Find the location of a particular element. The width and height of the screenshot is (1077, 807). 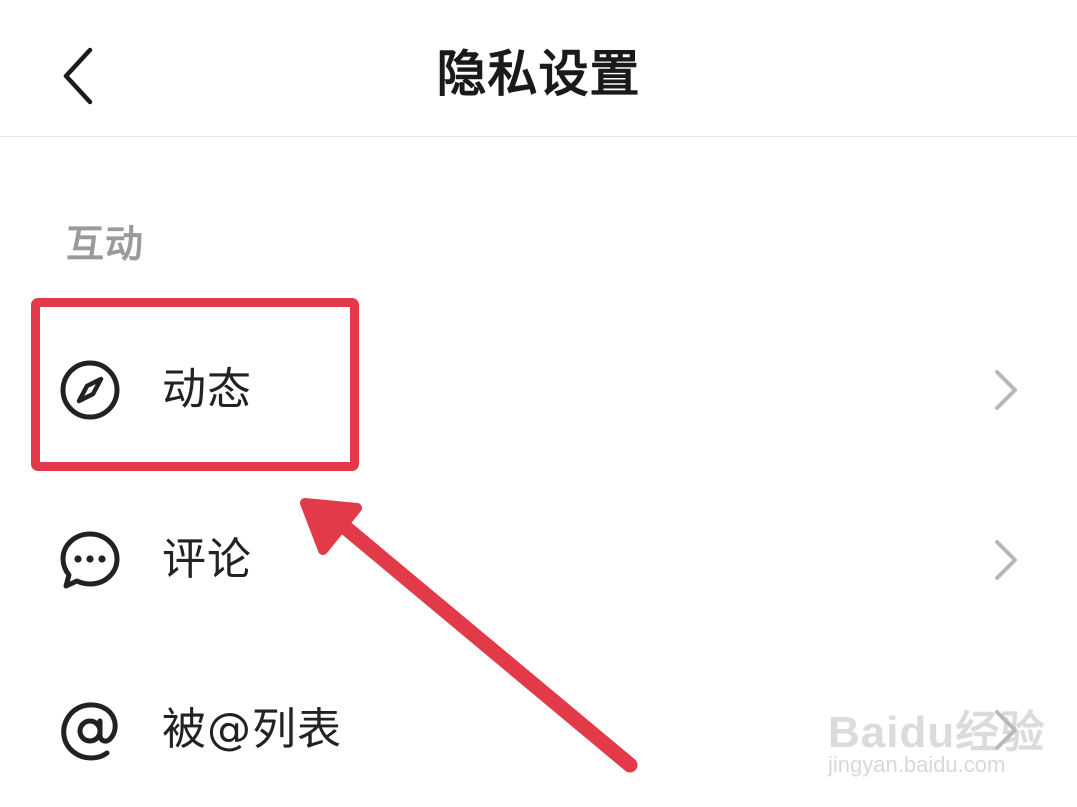

settings-row-label: 动态 is located at coordinates (207, 389).